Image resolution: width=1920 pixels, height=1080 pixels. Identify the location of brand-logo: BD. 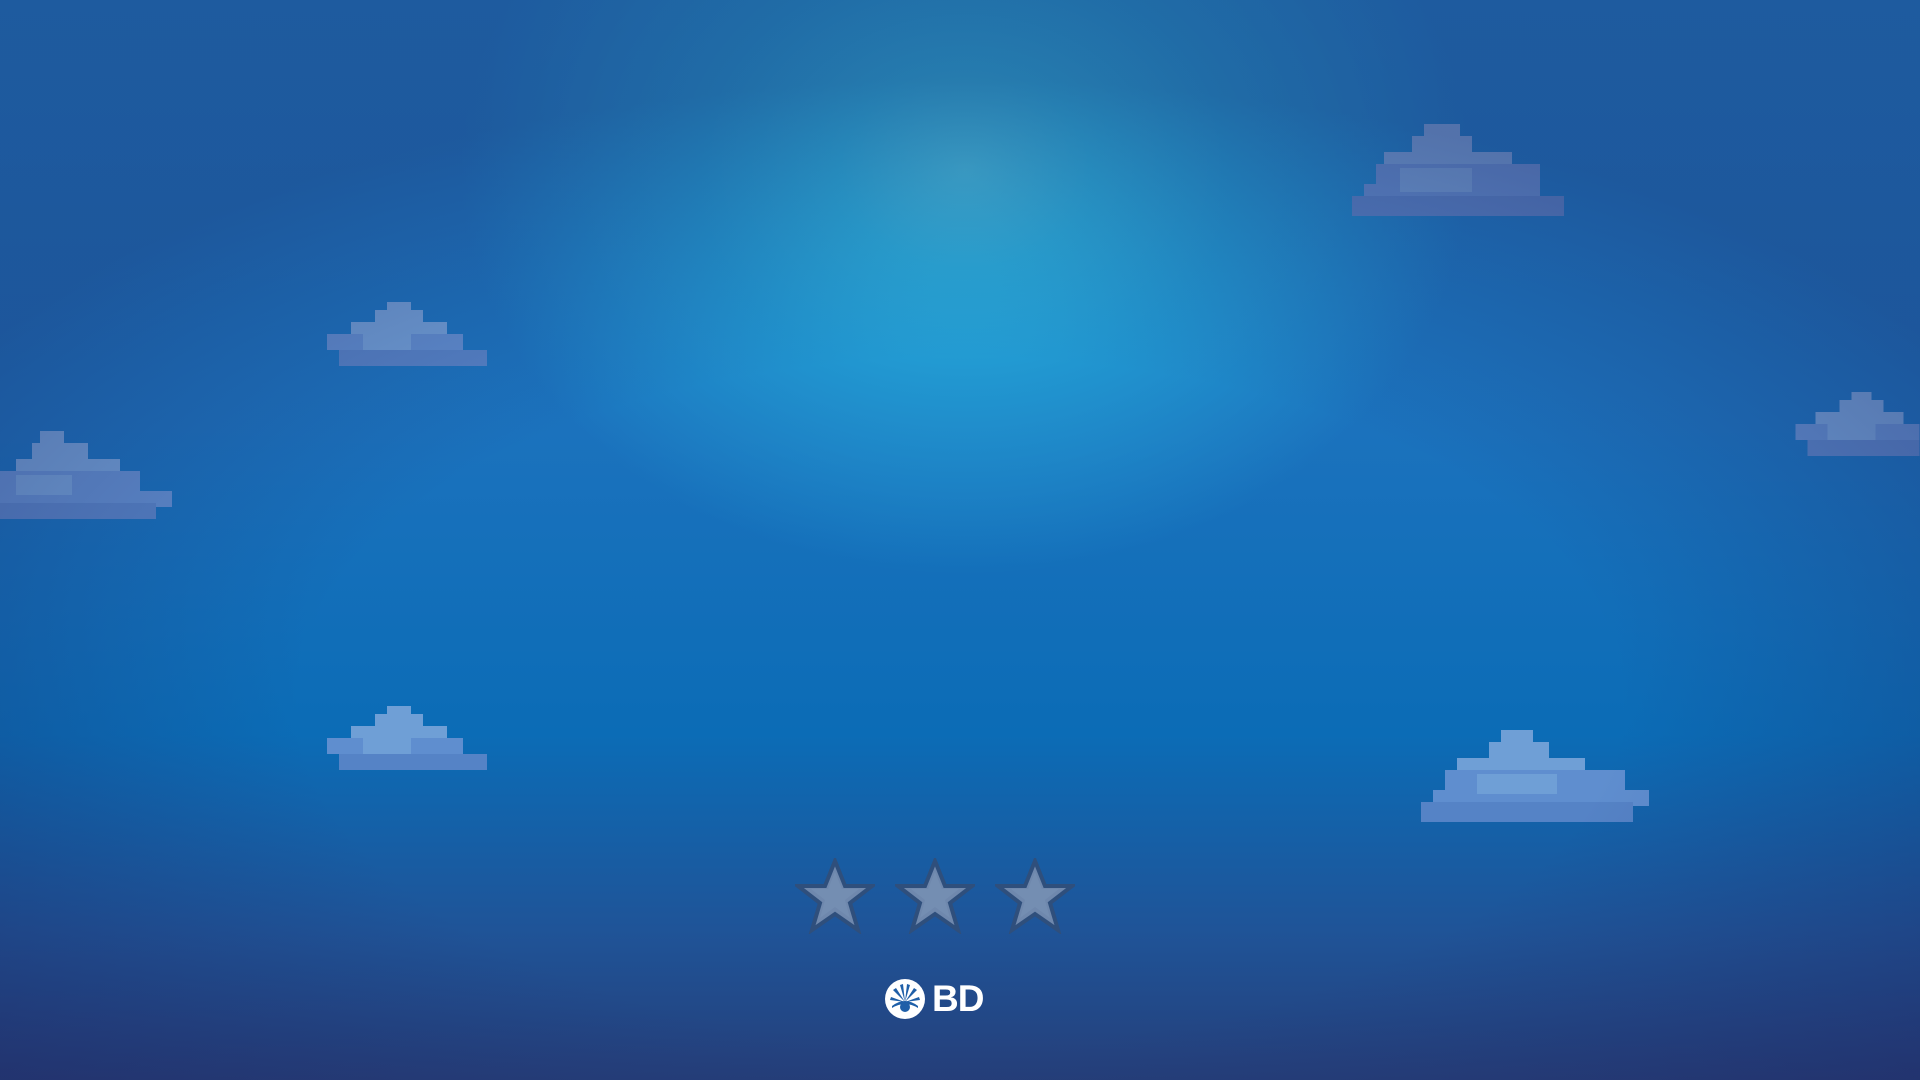
(934, 999).